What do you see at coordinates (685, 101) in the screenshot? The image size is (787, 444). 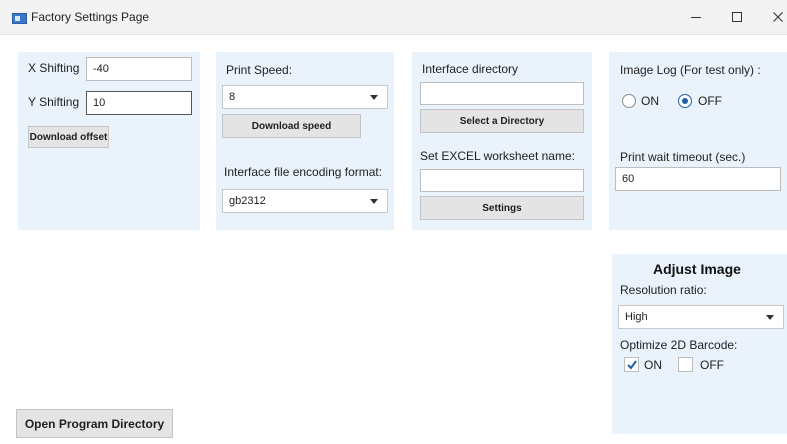 I see `log-off-radio` at bounding box center [685, 101].